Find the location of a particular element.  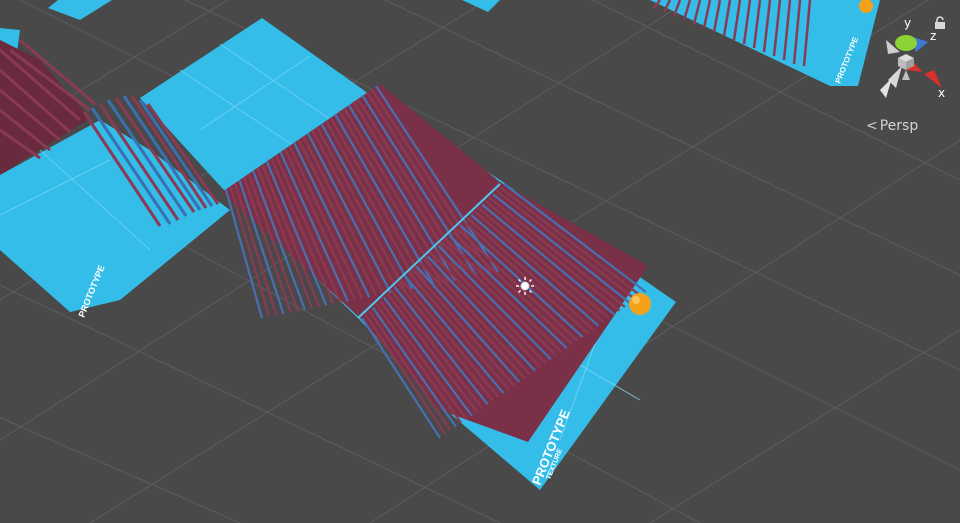

lock-icon is located at coordinates (940, 23).